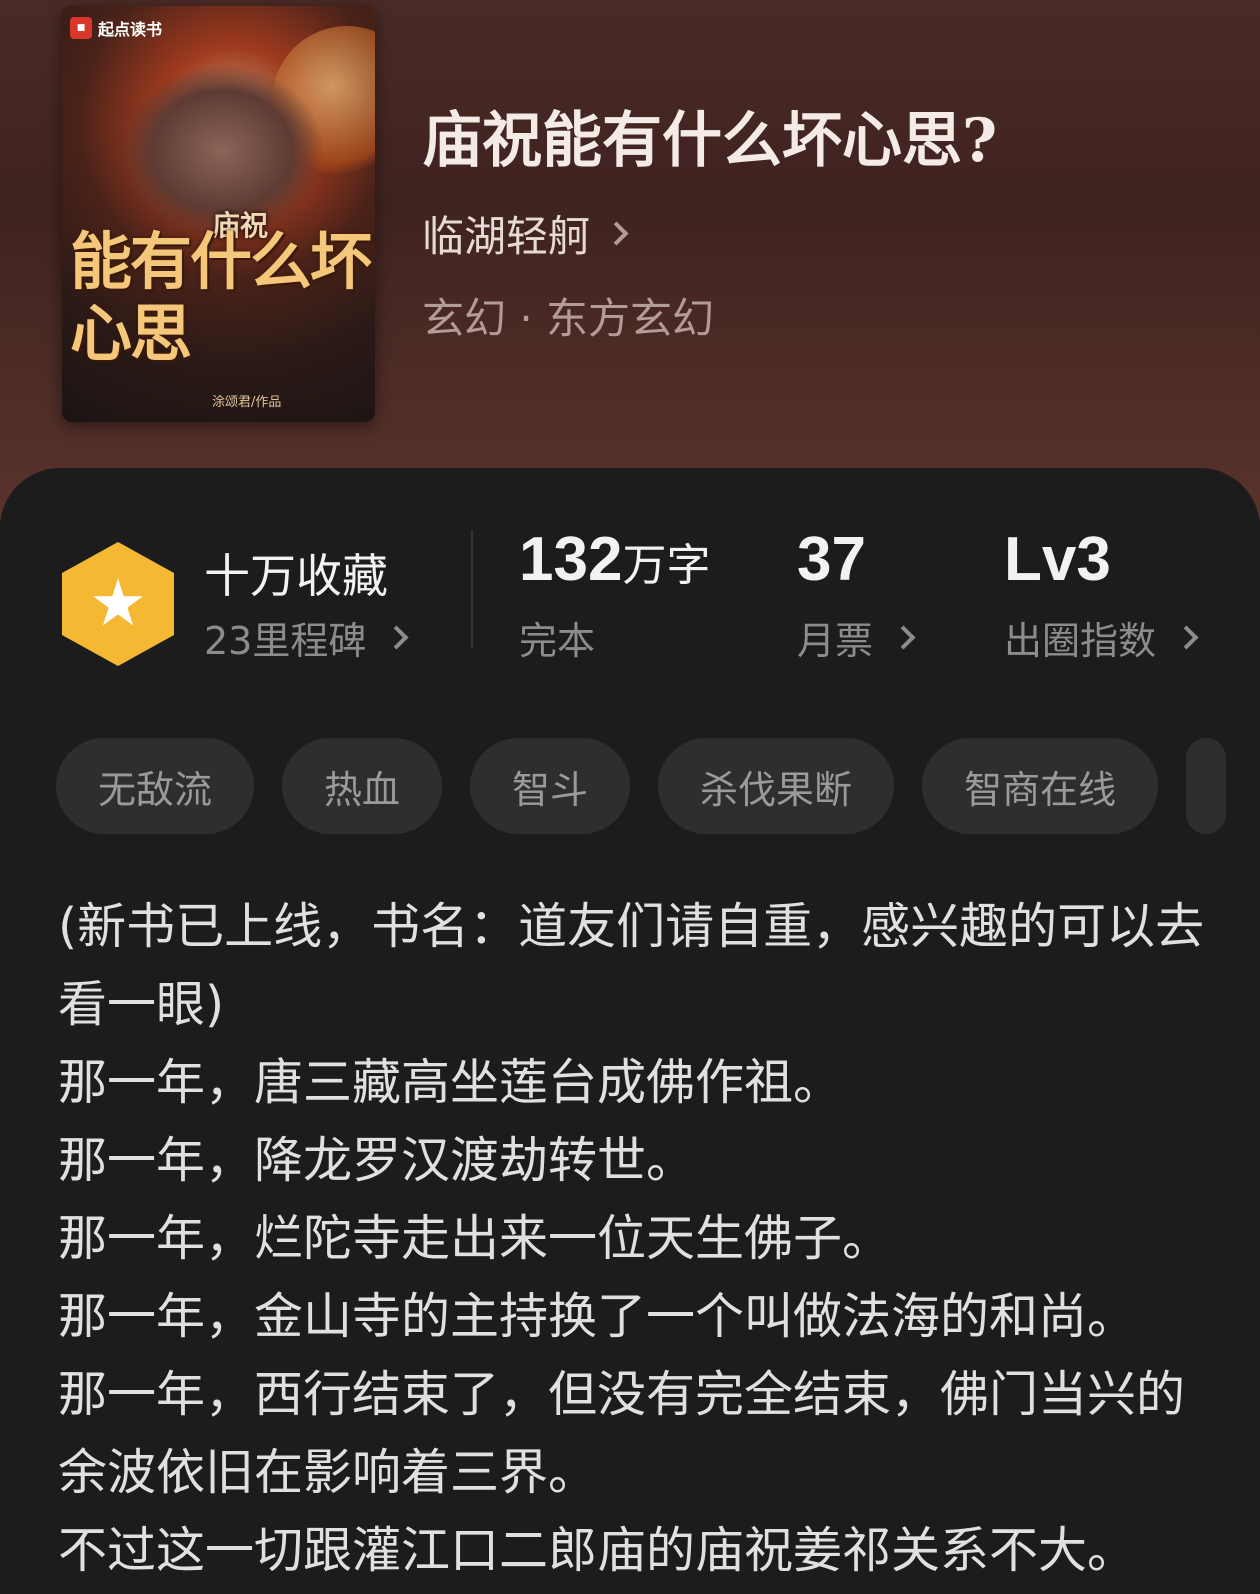 The height and width of the screenshot is (1594, 1260). Describe the element at coordinates (597, 1316) in the screenshot. I see `description-line: 那一年，金山寺的主持换了一个叫做法海的和尚。` at that location.